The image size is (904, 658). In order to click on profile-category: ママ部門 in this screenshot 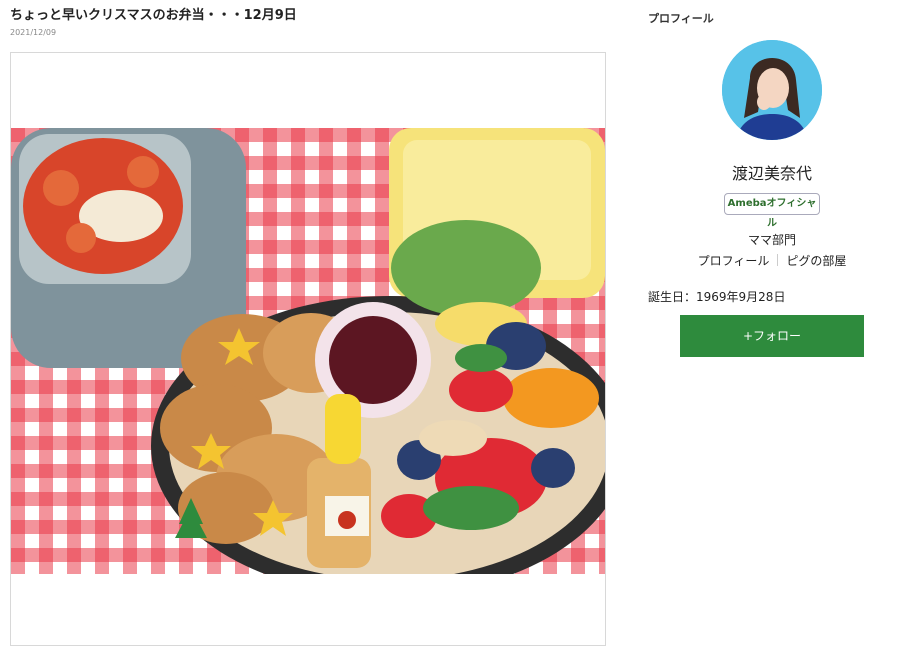, I will do `click(772, 239)`.